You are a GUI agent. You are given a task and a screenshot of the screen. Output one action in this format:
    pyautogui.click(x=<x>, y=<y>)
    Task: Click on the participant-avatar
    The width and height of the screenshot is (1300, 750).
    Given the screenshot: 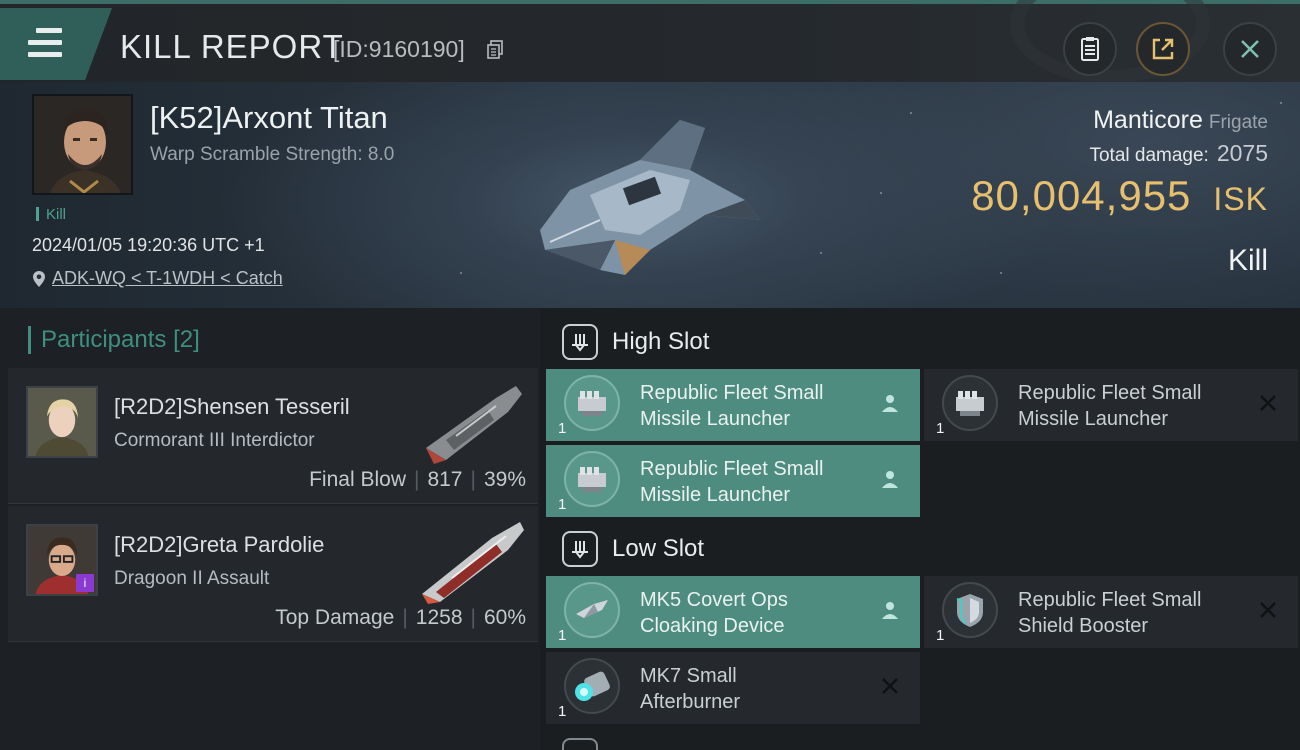 What is the action you would take?
    pyautogui.click(x=62, y=422)
    